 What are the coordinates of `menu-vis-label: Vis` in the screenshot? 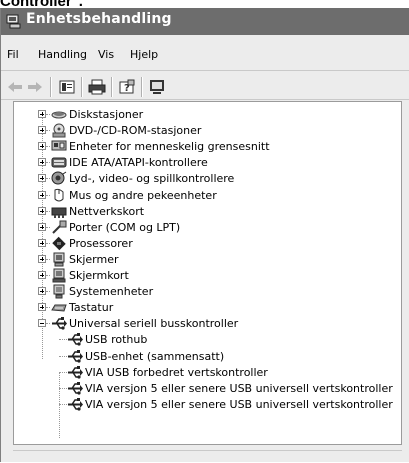 It's located at (106, 54).